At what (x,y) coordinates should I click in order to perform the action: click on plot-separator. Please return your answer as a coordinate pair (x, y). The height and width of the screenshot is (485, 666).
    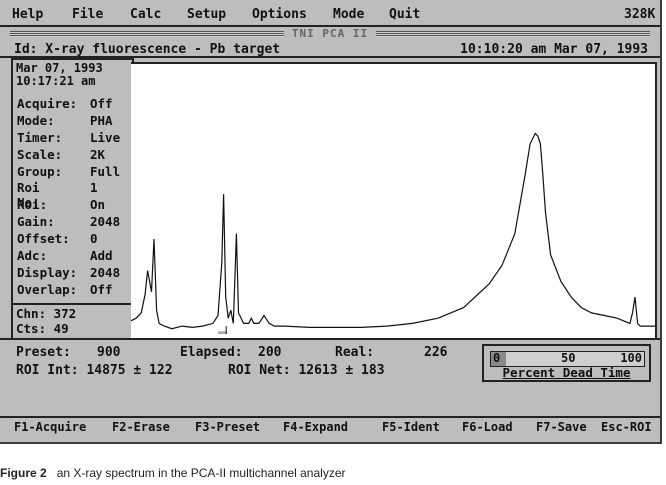
    Looking at the image, I should click on (330, 339).